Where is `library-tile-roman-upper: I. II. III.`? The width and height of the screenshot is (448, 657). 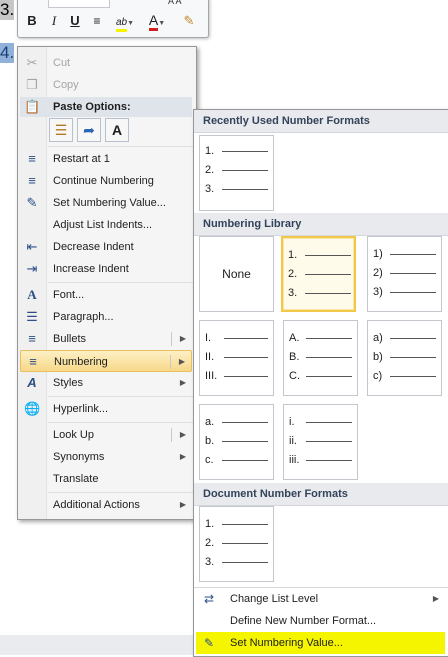 library-tile-roman-upper: I. II. III. is located at coordinates (236, 358).